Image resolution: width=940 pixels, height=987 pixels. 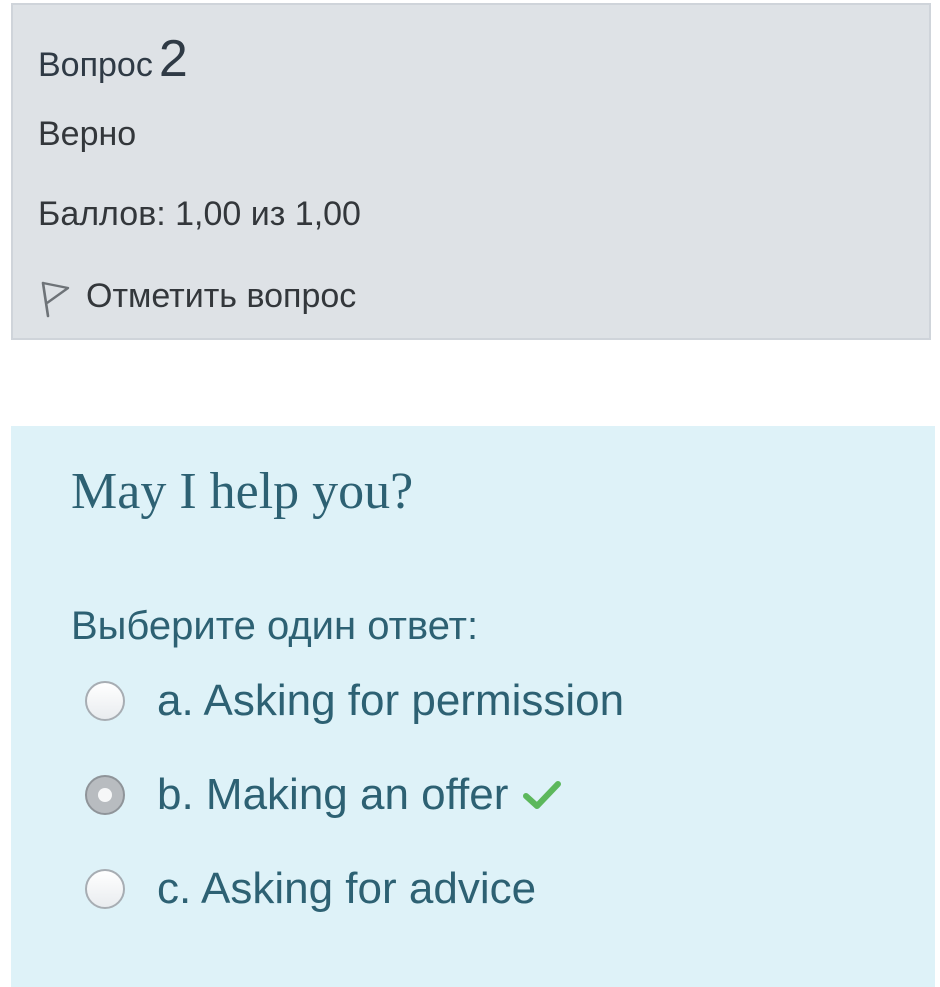 I want to click on answer-label-b: b. Making an offer, so click(x=333, y=794).